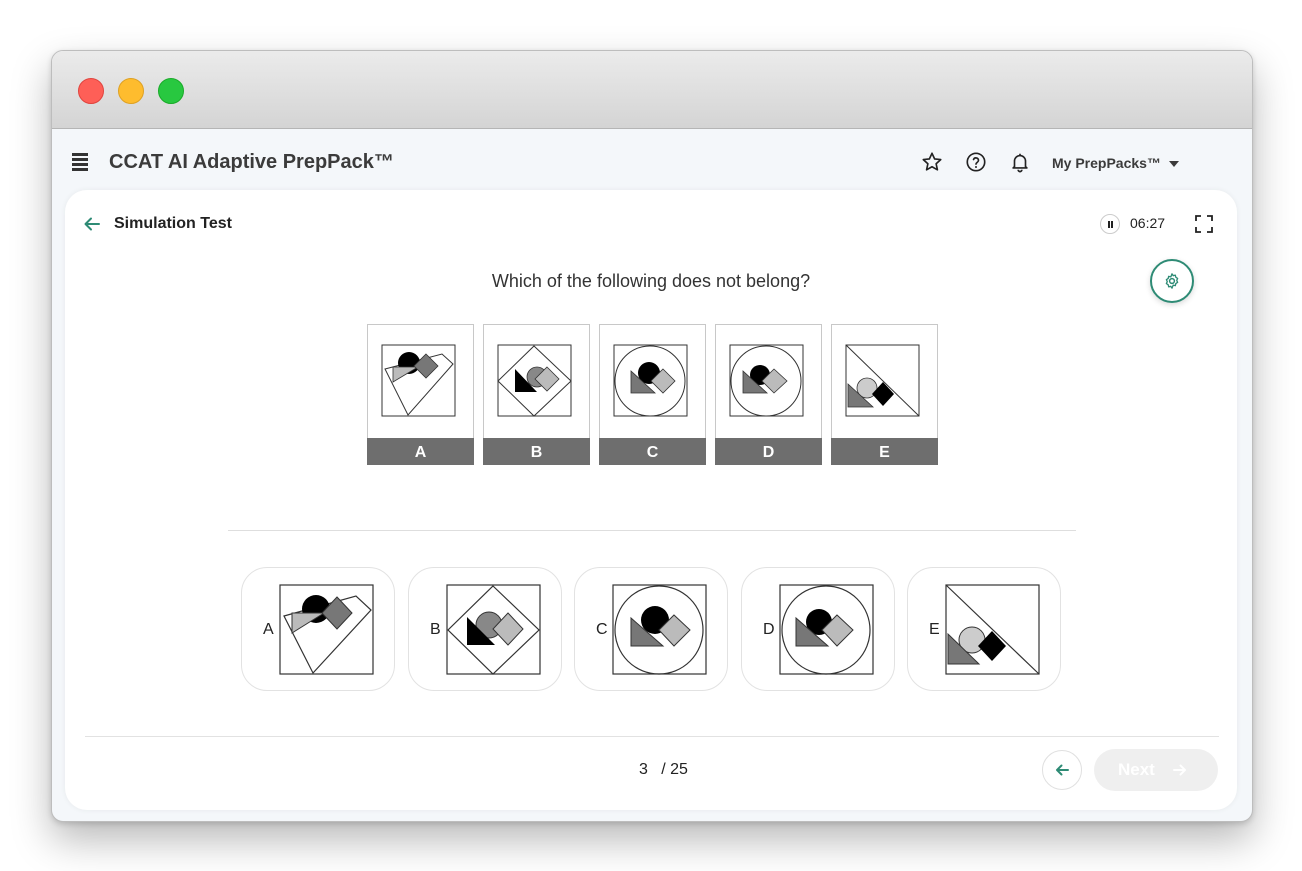 Image resolution: width=1302 pixels, height=871 pixels. What do you see at coordinates (651, 281) in the screenshot?
I see `question-text: Which of the following does not belong?` at bounding box center [651, 281].